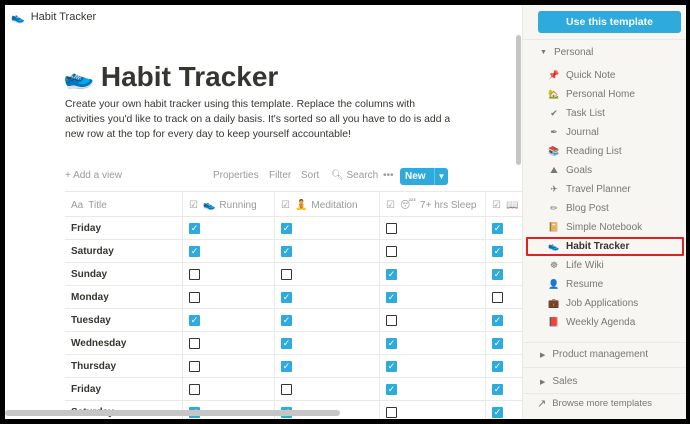 This screenshot has width=690, height=424. I want to click on use-template-button: Use this template, so click(609, 22).